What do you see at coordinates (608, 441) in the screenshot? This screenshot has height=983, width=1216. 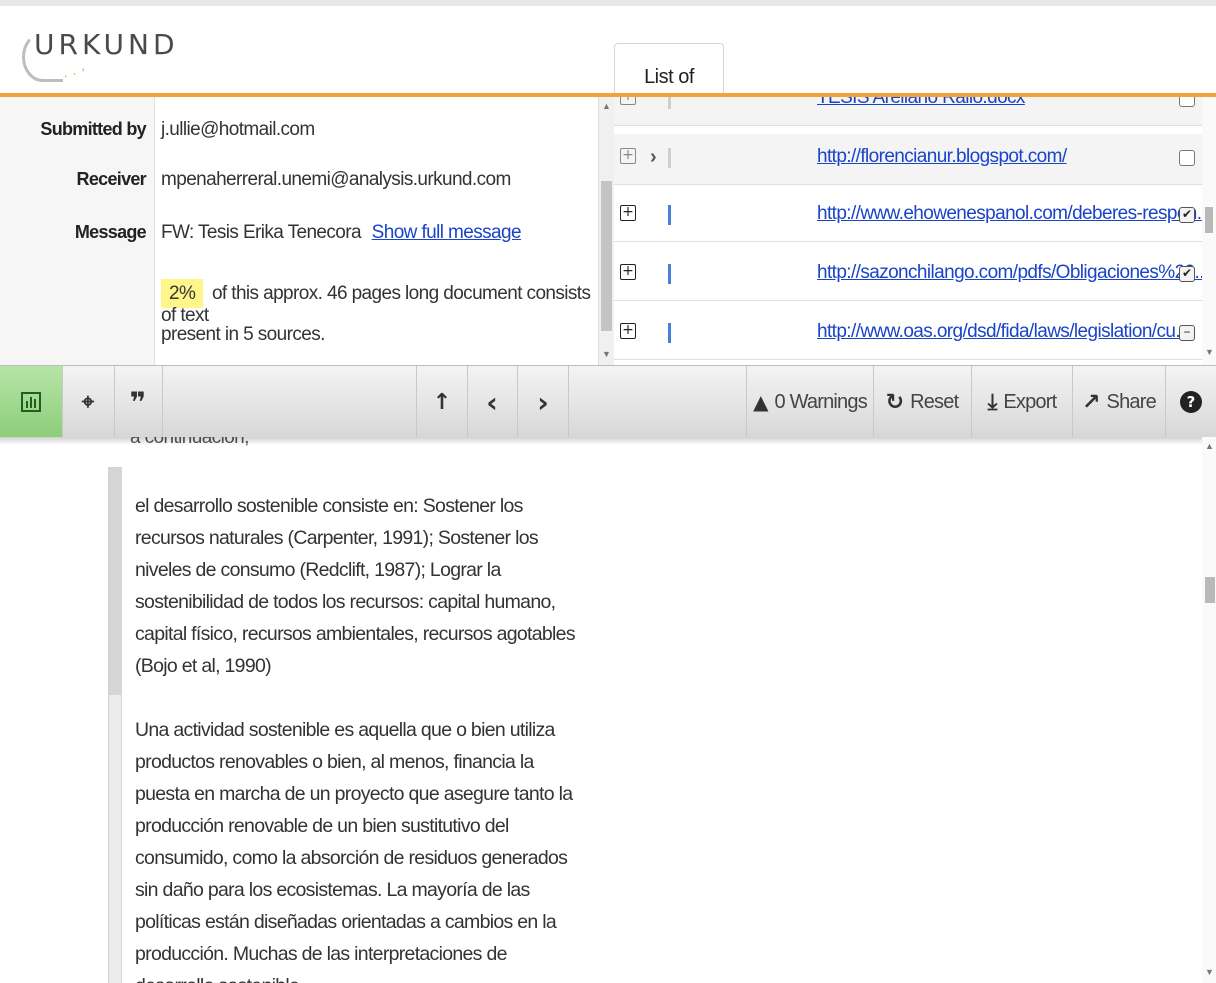 I see `toolbar-shadow` at bounding box center [608, 441].